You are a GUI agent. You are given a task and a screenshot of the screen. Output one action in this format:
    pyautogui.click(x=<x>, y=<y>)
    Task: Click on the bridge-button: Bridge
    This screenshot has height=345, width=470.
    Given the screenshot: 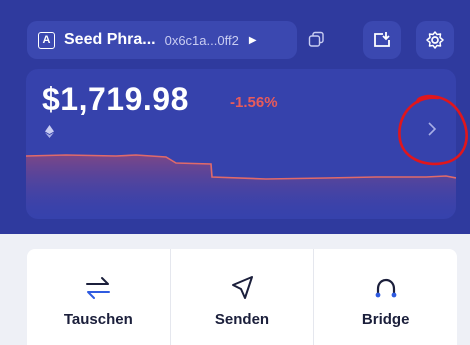 What is the action you would take?
    pyautogui.click(x=385, y=297)
    